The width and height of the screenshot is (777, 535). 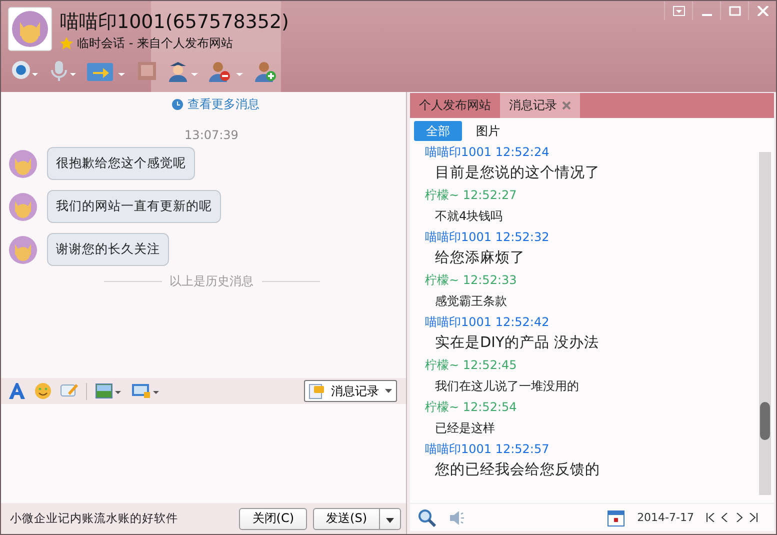 What do you see at coordinates (43, 391) in the screenshot?
I see `smiley-icon` at bounding box center [43, 391].